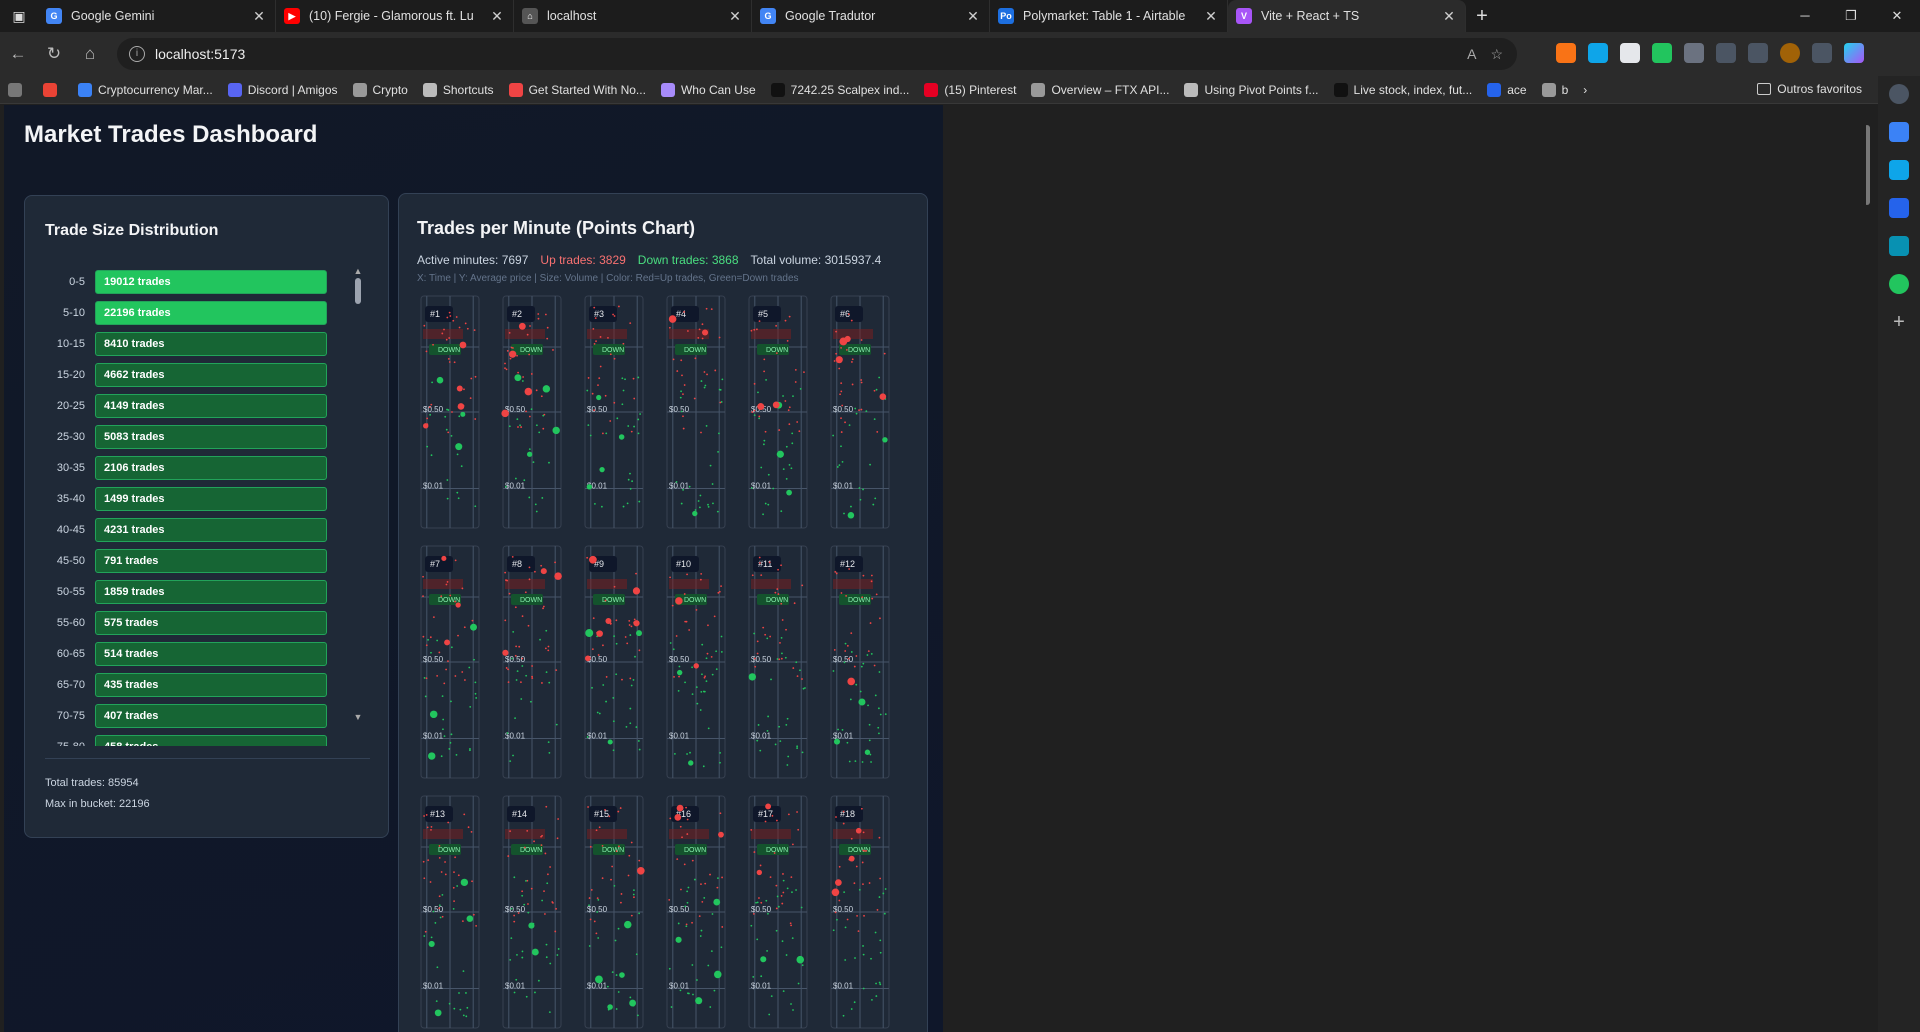 Image resolution: width=1920 pixels, height=1032 pixels. I want to click on bookmark-item: Discord | Amigos, so click(282, 89).